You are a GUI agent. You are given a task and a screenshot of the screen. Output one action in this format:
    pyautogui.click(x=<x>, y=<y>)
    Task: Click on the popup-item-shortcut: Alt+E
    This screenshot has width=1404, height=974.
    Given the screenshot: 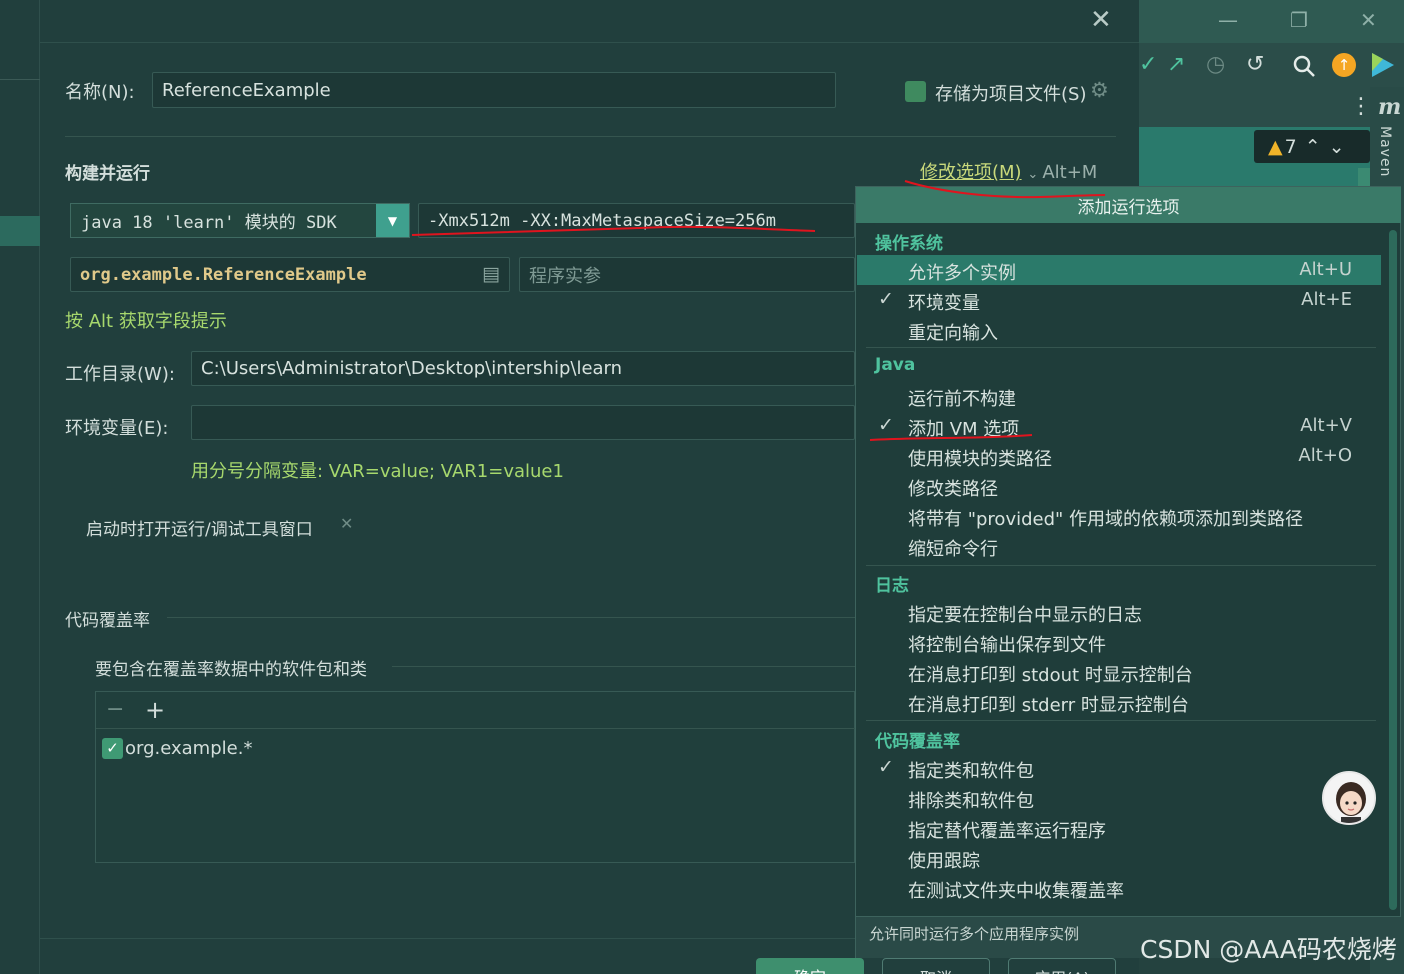 What is the action you would take?
    pyautogui.click(x=1326, y=299)
    